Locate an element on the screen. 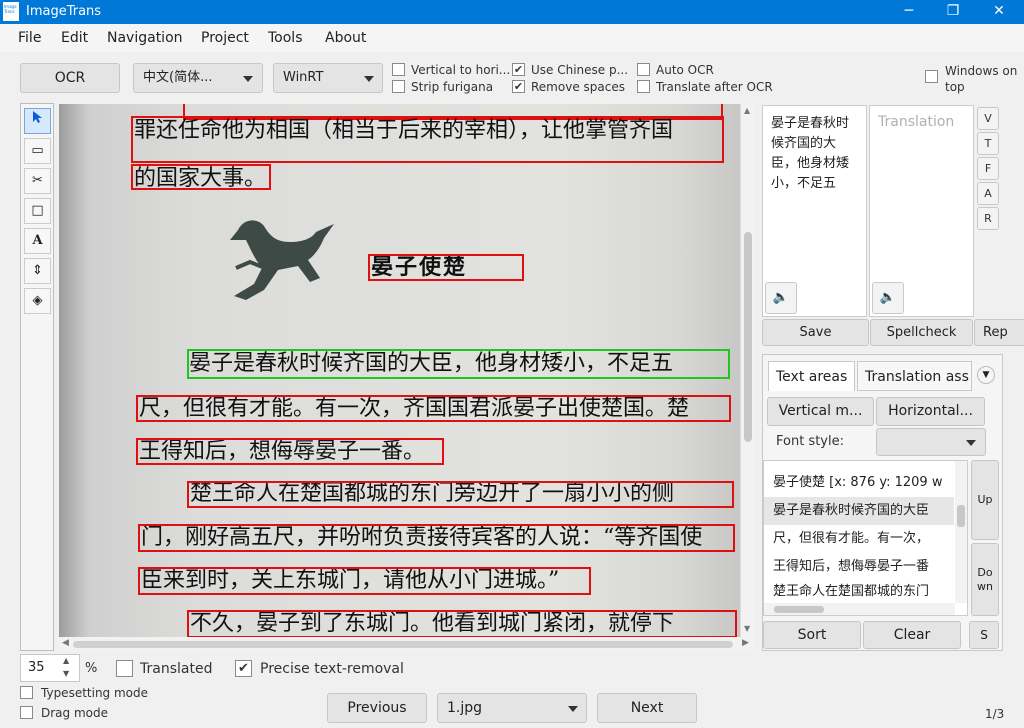  maximize-button: ❐ is located at coordinates (953, 12).